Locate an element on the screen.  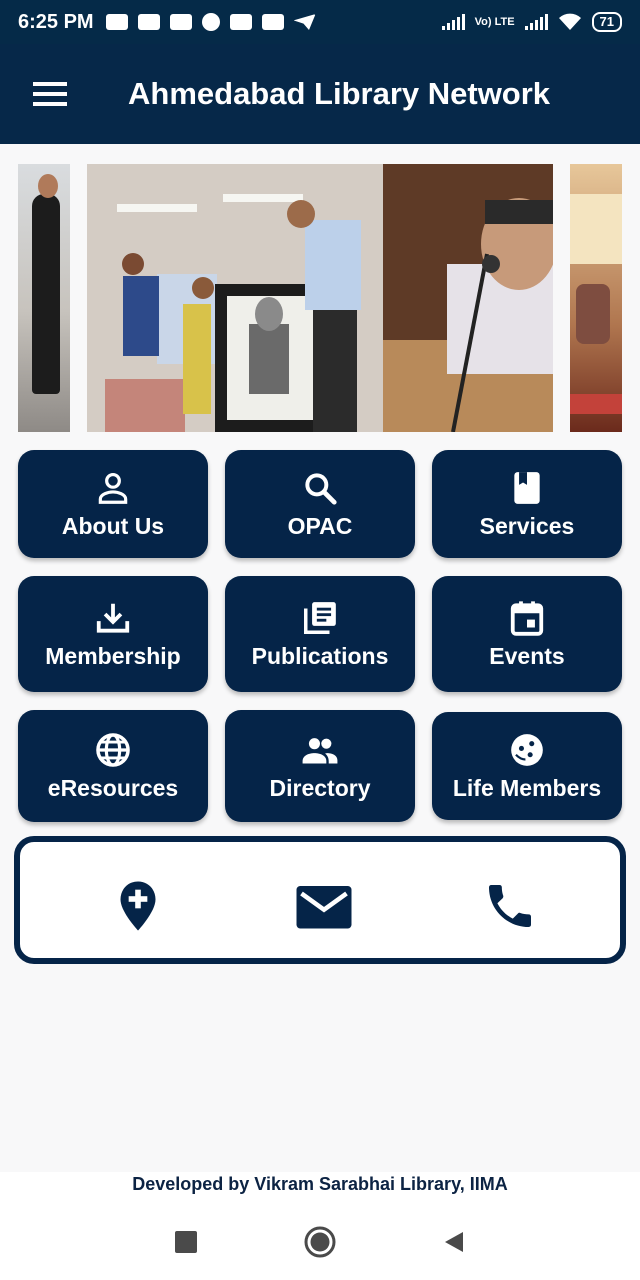
triangle-back-icon is located at coordinates (454, 1242).